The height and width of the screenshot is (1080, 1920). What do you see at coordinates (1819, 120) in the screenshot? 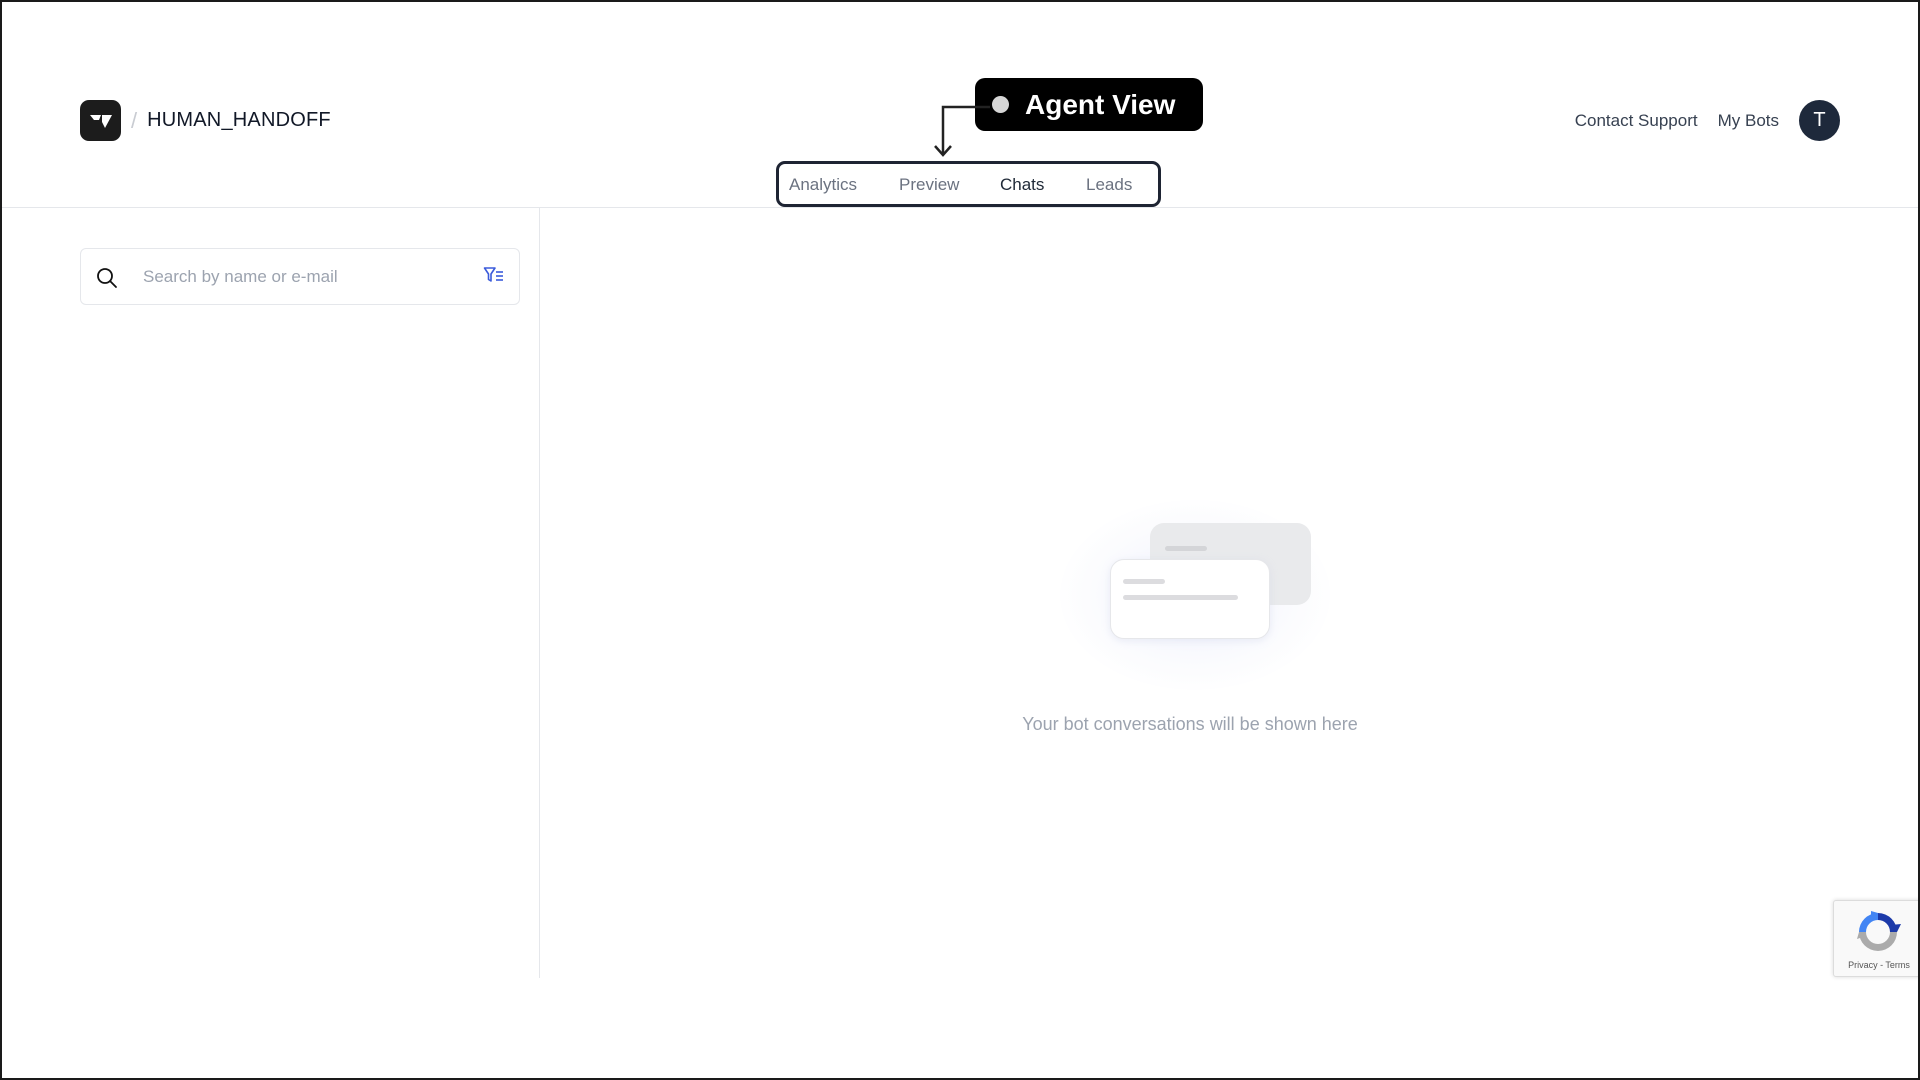
I see `user-avatar: T` at bounding box center [1819, 120].